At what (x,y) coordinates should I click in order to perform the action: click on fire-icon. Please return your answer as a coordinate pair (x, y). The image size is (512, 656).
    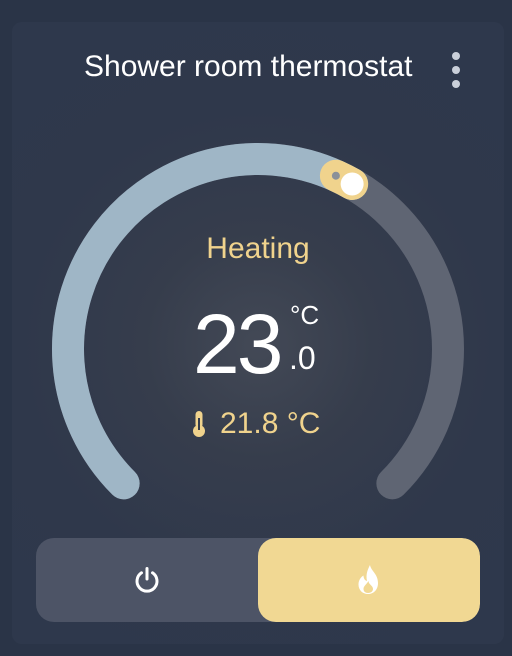
    Looking at the image, I should click on (368, 579).